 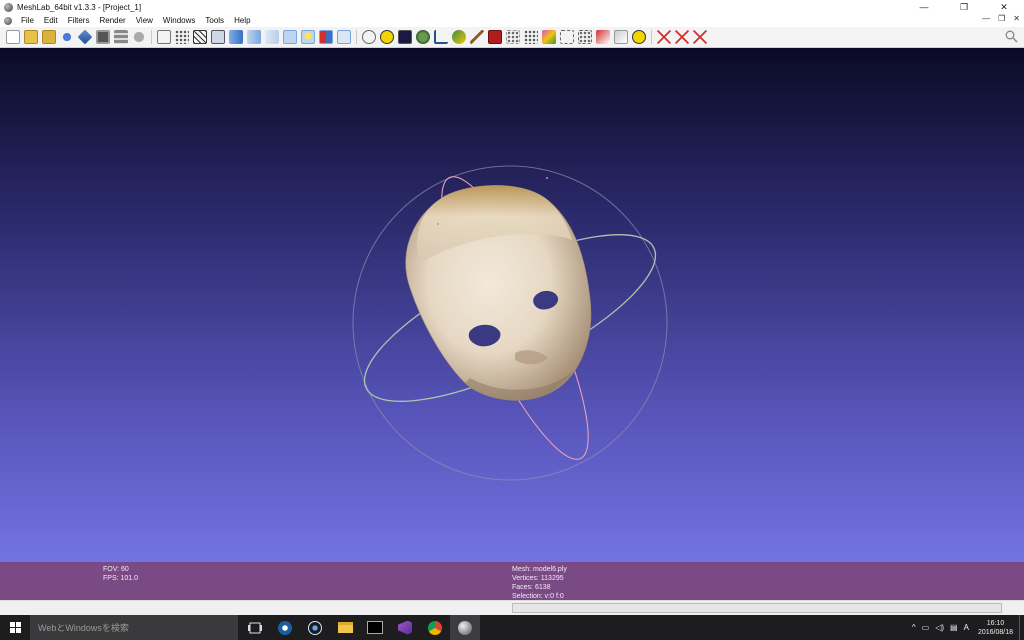 What do you see at coordinates (139, 37) in the screenshot?
I see `layer-dialog-icon` at bounding box center [139, 37].